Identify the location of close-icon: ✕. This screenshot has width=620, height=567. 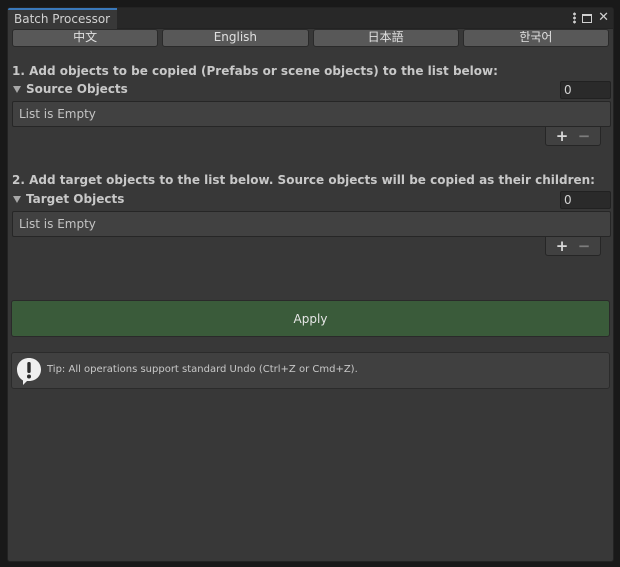
(603, 17).